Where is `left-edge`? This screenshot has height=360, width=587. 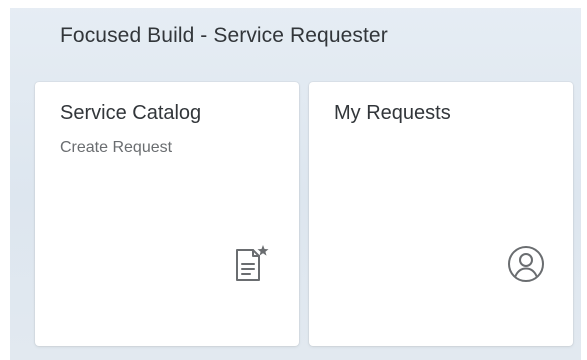 left-edge is located at coordinates (5, 180).